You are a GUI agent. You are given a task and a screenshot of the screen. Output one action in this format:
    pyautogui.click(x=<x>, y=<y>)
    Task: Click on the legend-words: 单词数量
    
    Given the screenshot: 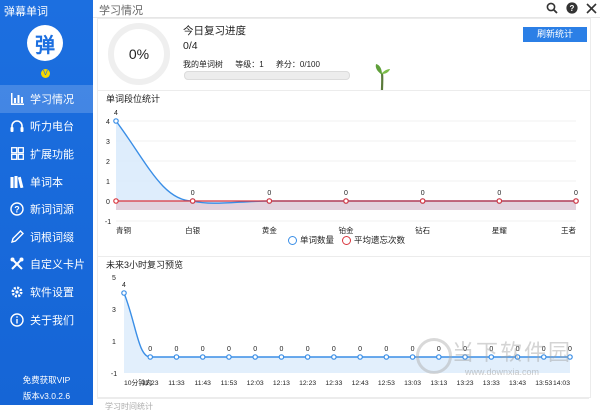 What is the action you would take?
    pyautogui.click(x=317, y=240)
    